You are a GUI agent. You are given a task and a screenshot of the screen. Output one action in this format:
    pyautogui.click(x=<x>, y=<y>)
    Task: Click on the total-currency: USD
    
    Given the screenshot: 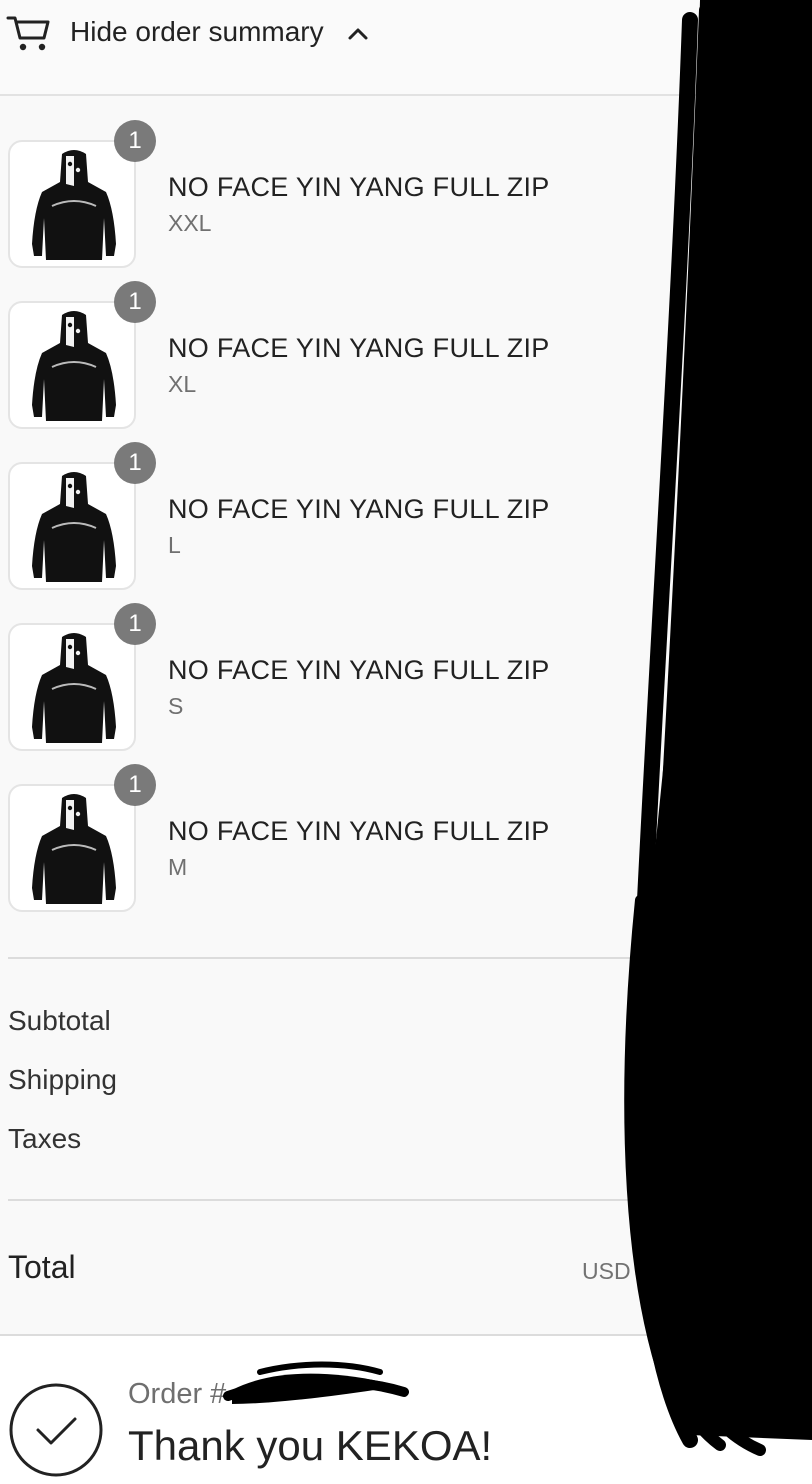 What is the action you would take?
    pyautogui.click(x=606, y=1271)
    